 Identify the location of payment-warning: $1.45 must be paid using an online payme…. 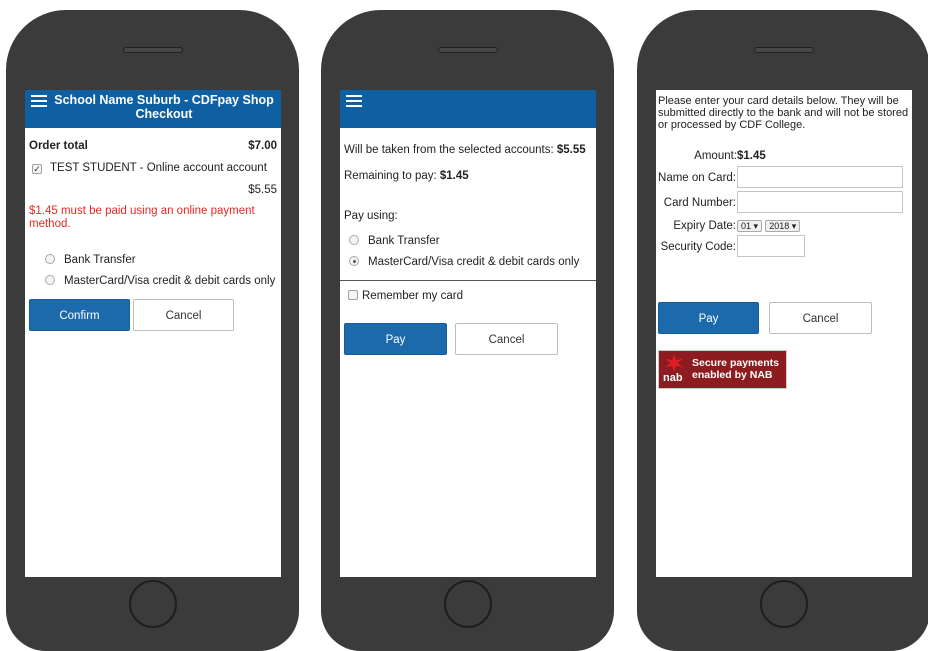
(142, 217).